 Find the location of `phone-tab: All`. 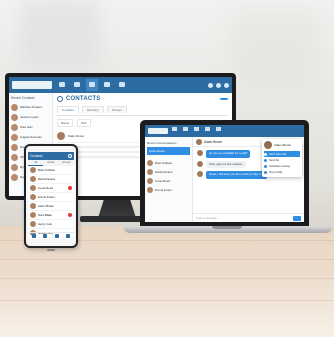

phone-tab: All is located at coordinates (36, 163).